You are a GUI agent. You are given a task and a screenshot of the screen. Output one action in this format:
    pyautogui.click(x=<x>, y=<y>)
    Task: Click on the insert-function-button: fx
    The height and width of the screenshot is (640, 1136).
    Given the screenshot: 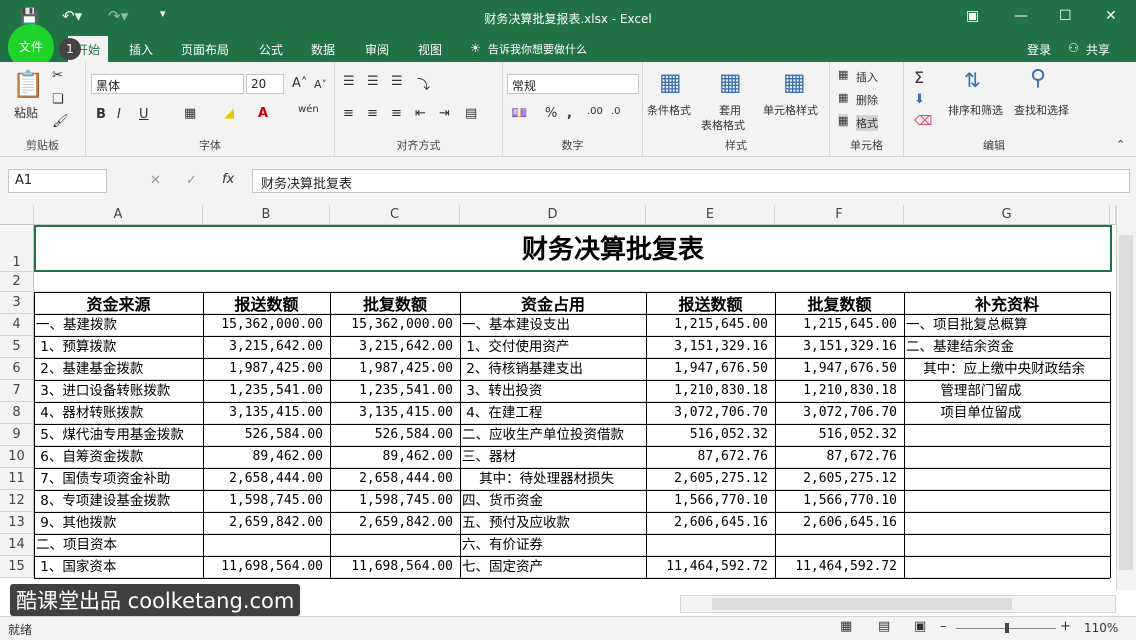 What is the action you would take?
    pyautogui.click(x=228, y=179)
    